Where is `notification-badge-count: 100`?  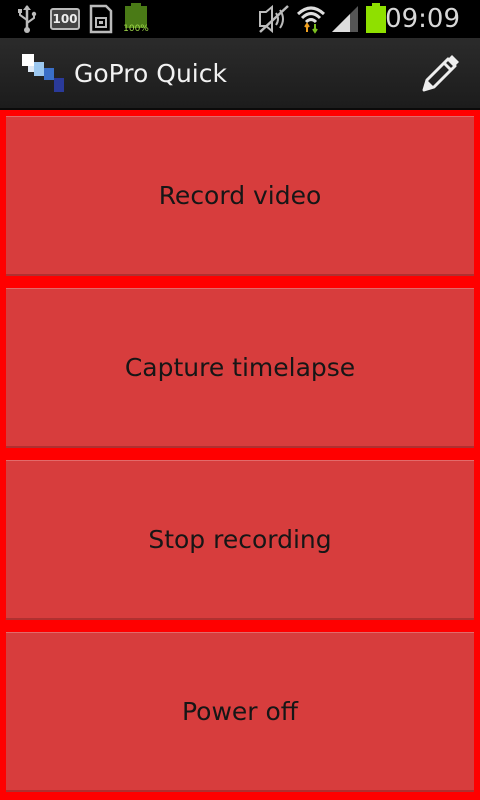 notification-badge-count: 100 is located at coordinates (65, 19).